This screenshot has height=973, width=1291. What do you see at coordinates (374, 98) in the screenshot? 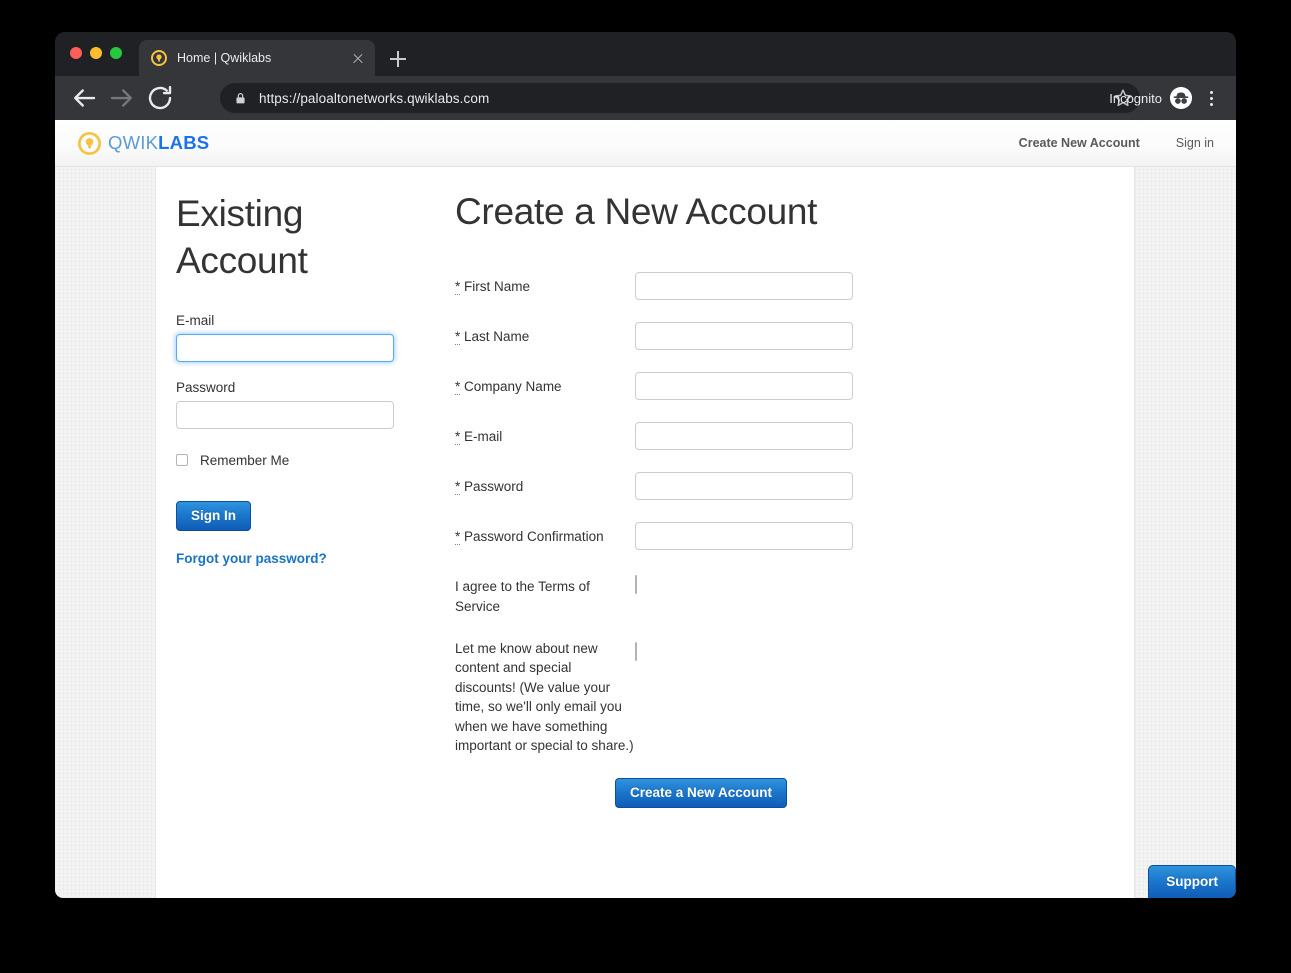
I see `url-text: https://paloaltonetworks.qwiklabs.com` at bounding box center [374, 98].